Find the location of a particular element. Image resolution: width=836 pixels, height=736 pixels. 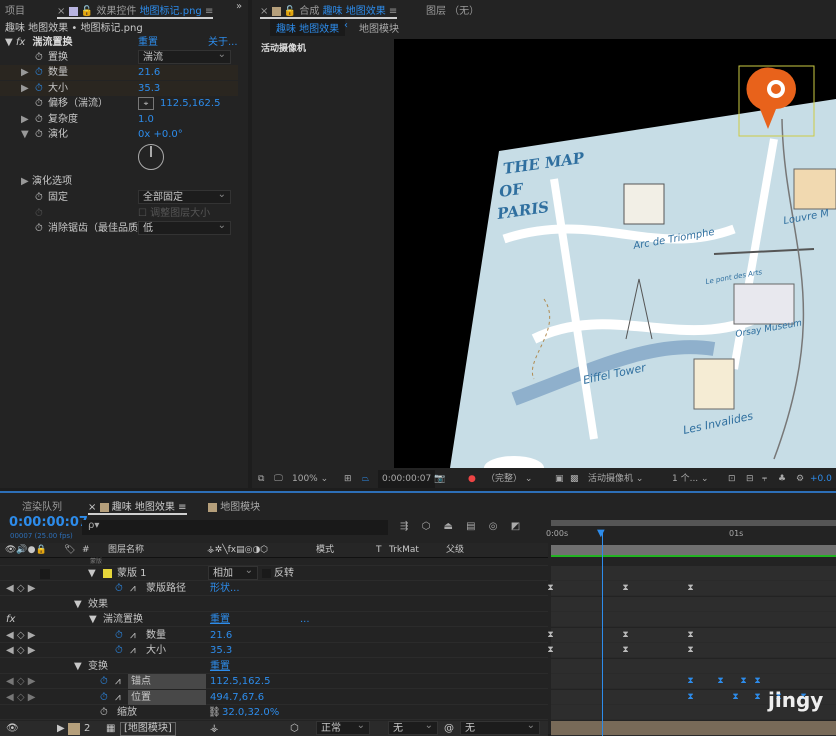

invert-checkbox is located at coordinates (266, 573).